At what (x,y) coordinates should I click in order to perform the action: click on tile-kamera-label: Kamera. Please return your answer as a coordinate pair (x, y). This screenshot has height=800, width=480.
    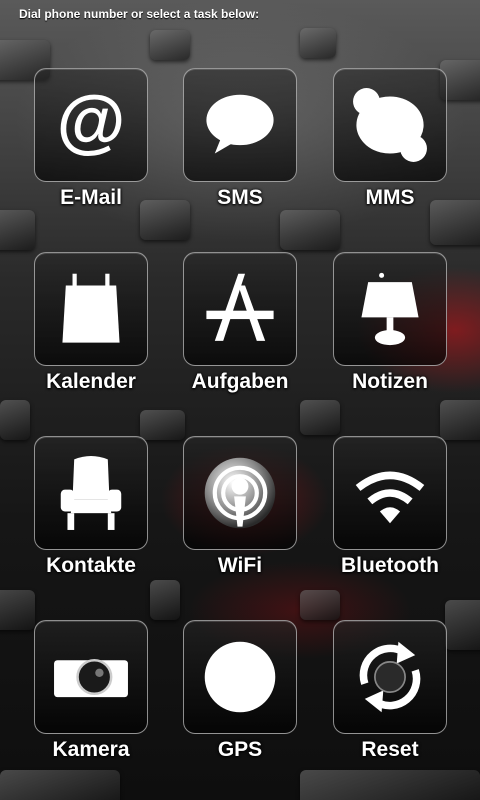
    Looking at the image, I should click on (91, 749).